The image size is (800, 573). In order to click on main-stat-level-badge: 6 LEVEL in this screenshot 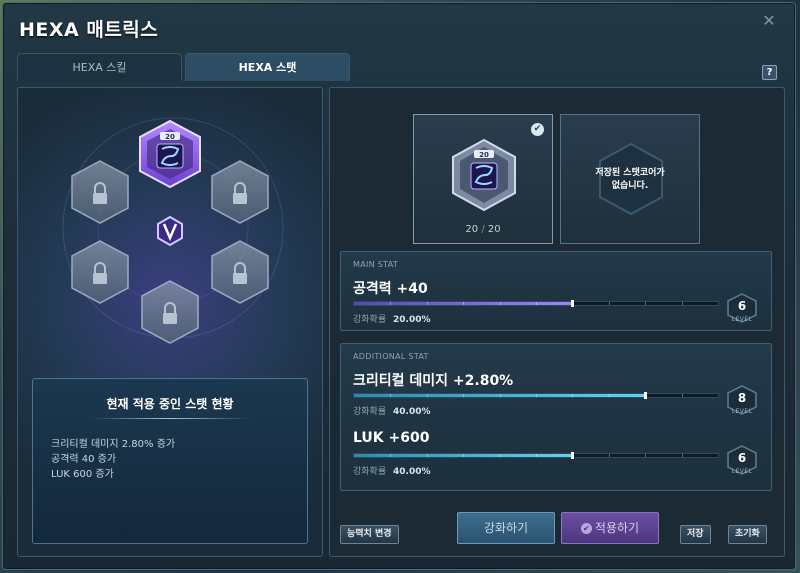, I will do `click(742, 308)`.